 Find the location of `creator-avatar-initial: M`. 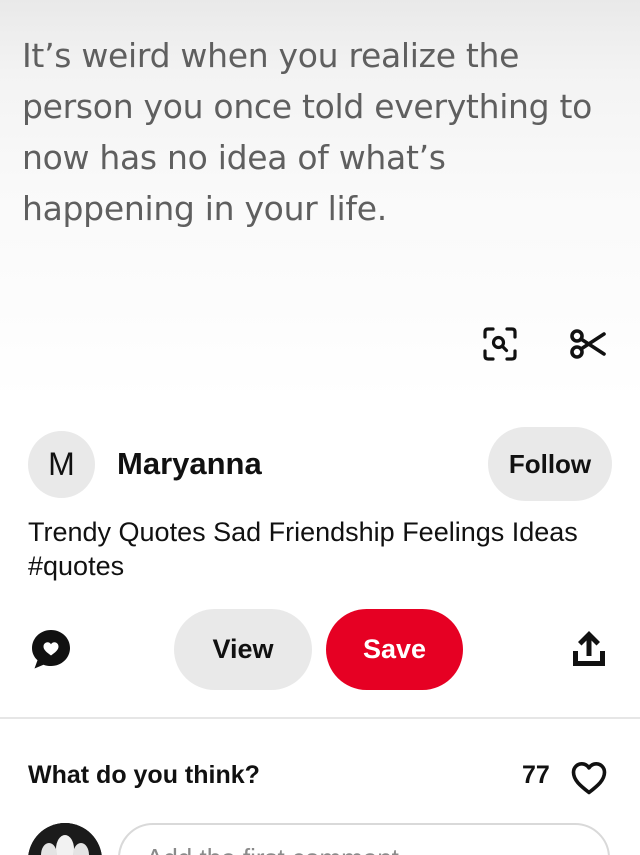

creator-avatar-initial: M is located at coordinates (61, 464).